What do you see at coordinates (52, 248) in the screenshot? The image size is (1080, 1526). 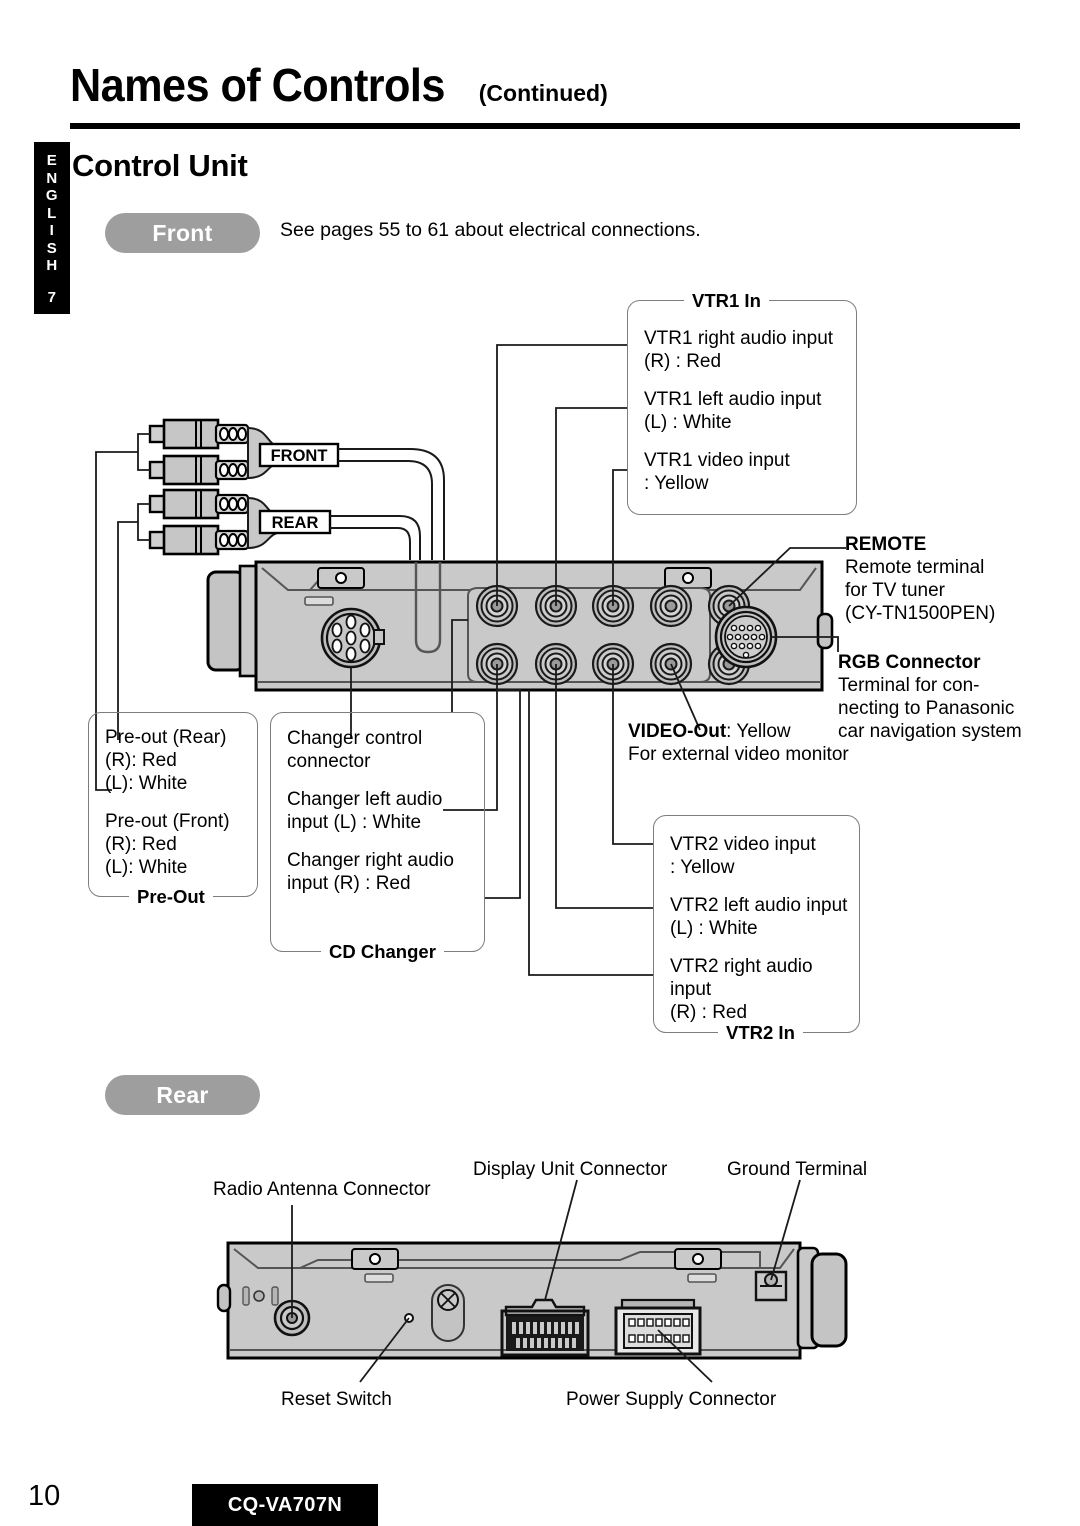 I see `language-letter: S` at bounding box center [52, 248].